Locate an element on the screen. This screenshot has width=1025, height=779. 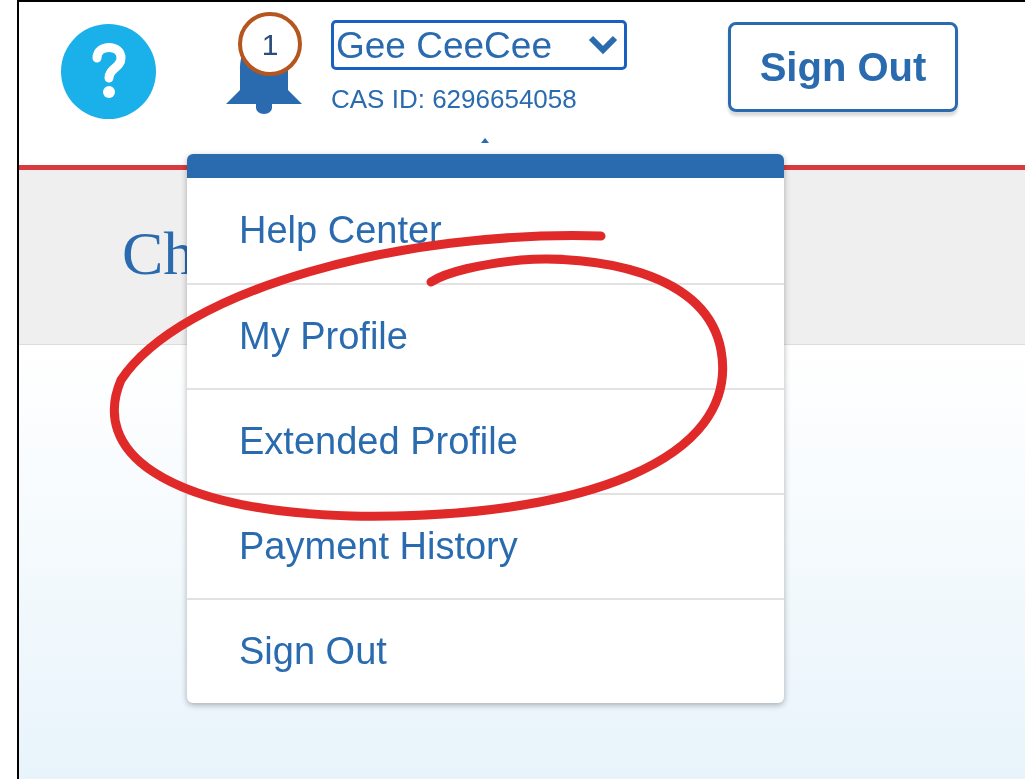
menu-item: My Profile is located at coordinates (485, 335).